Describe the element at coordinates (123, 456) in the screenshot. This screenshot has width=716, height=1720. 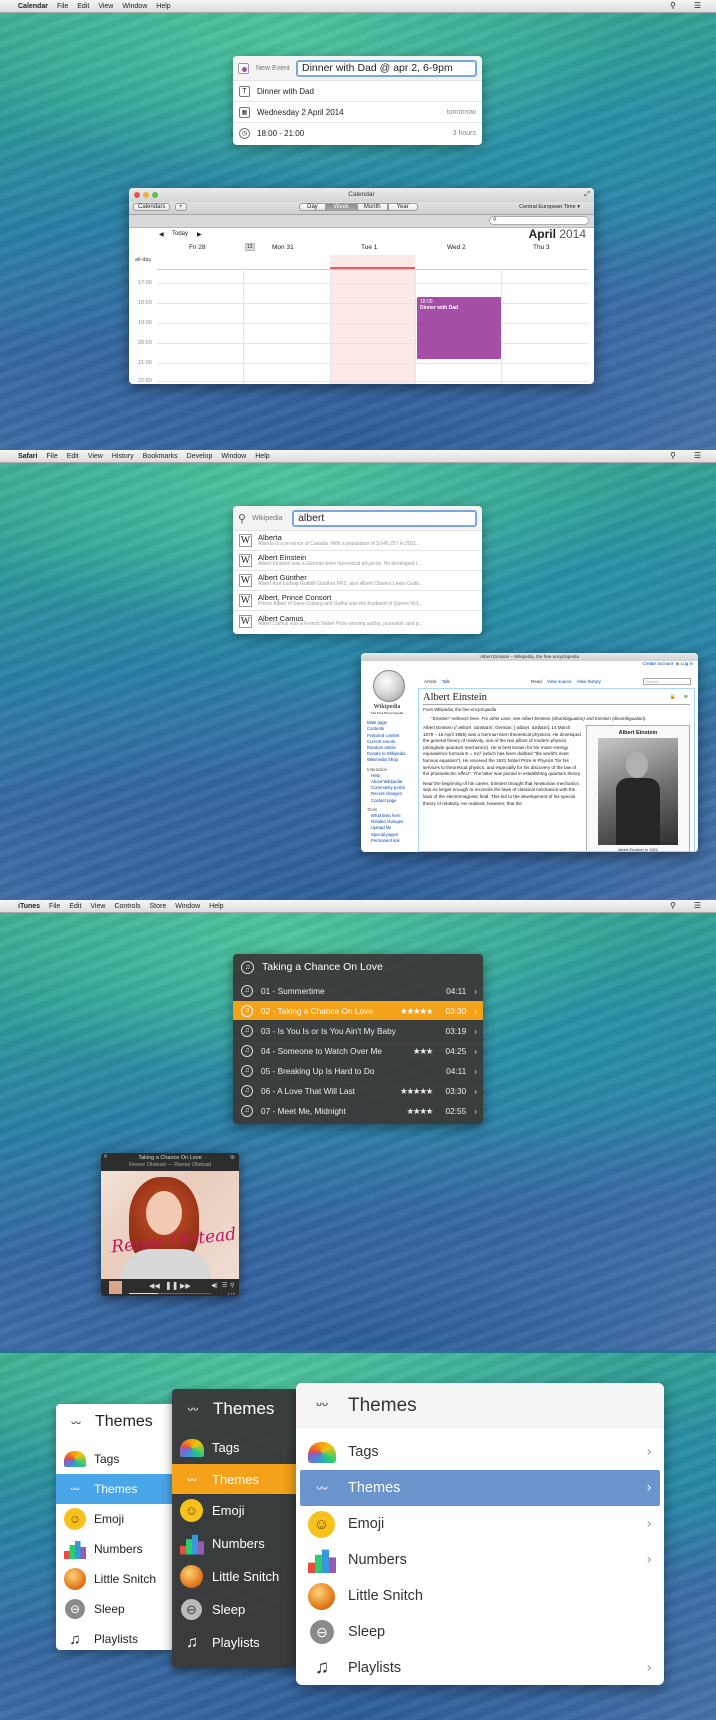
I see `menu-item: History` at that location.